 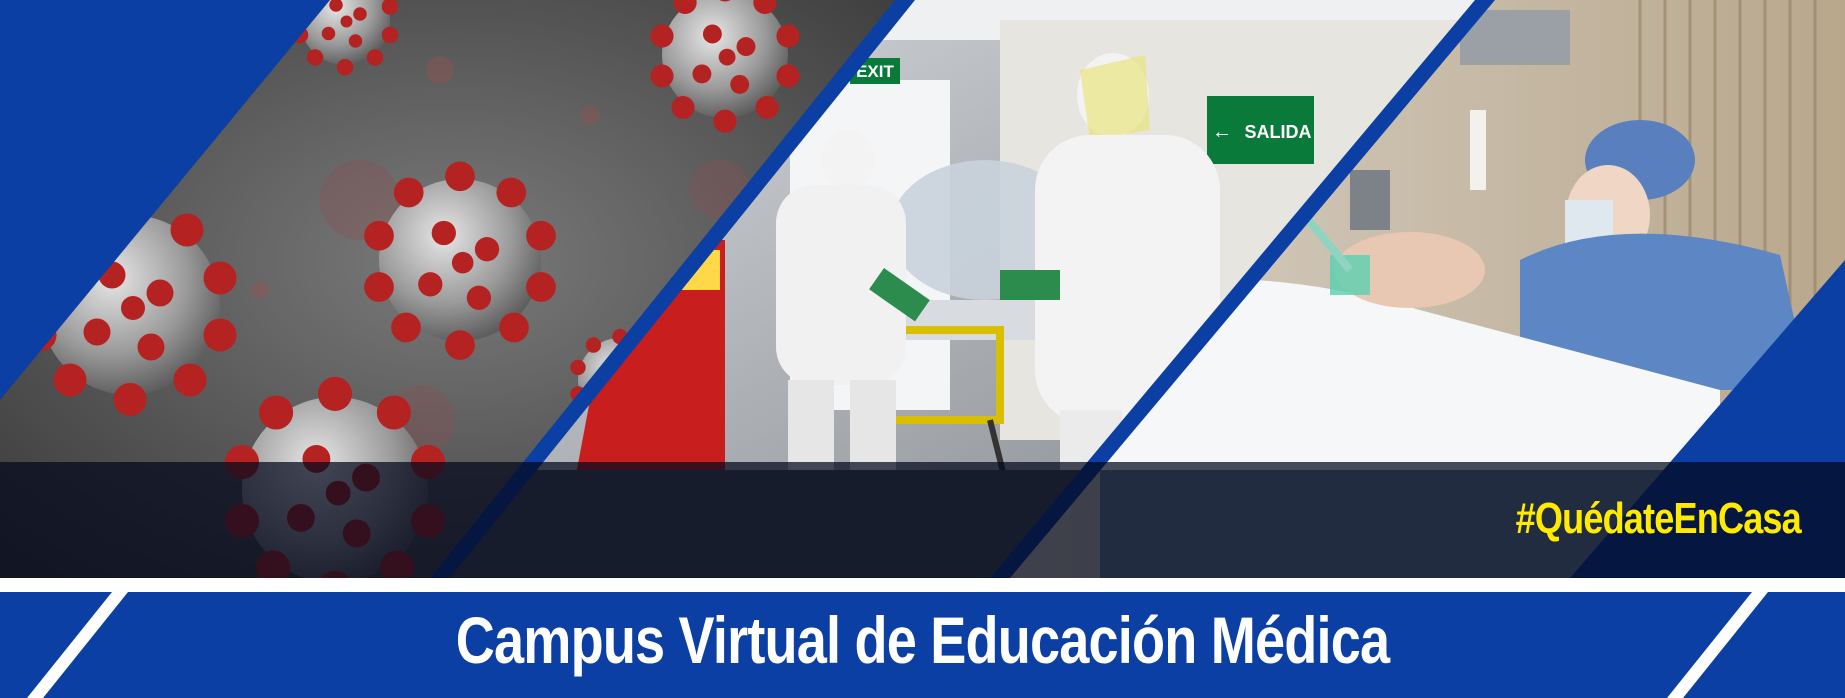 I want to click on separator, so click(x=922, y=585).